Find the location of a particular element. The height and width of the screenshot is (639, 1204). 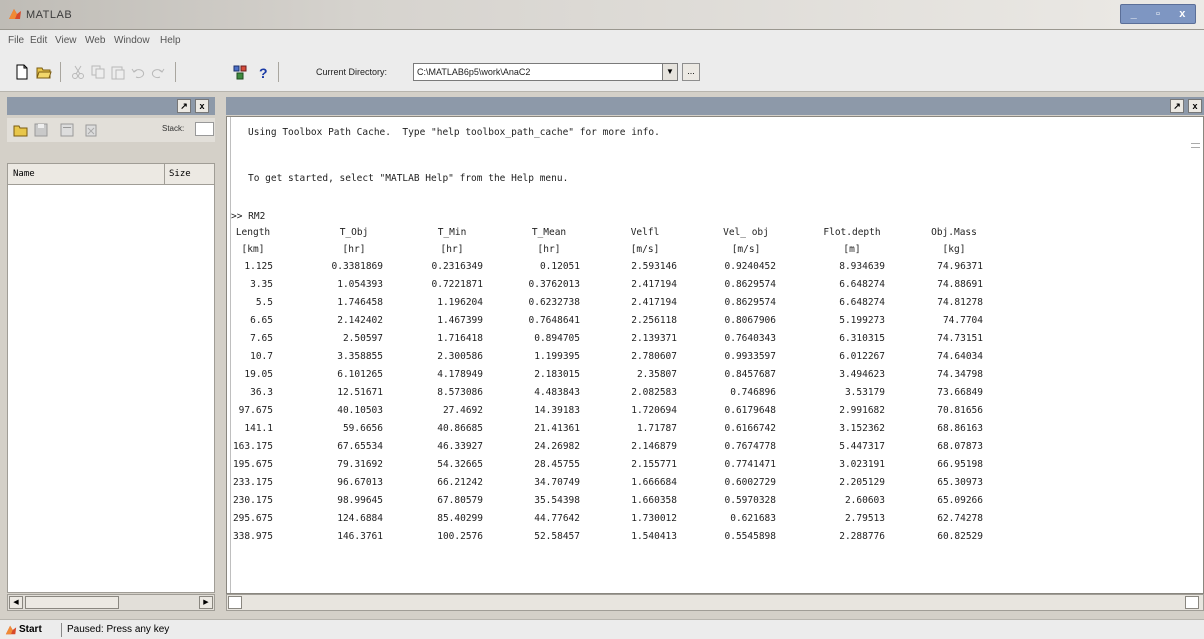

table-cell: 12.51671 is located at coordinates (360, 392).